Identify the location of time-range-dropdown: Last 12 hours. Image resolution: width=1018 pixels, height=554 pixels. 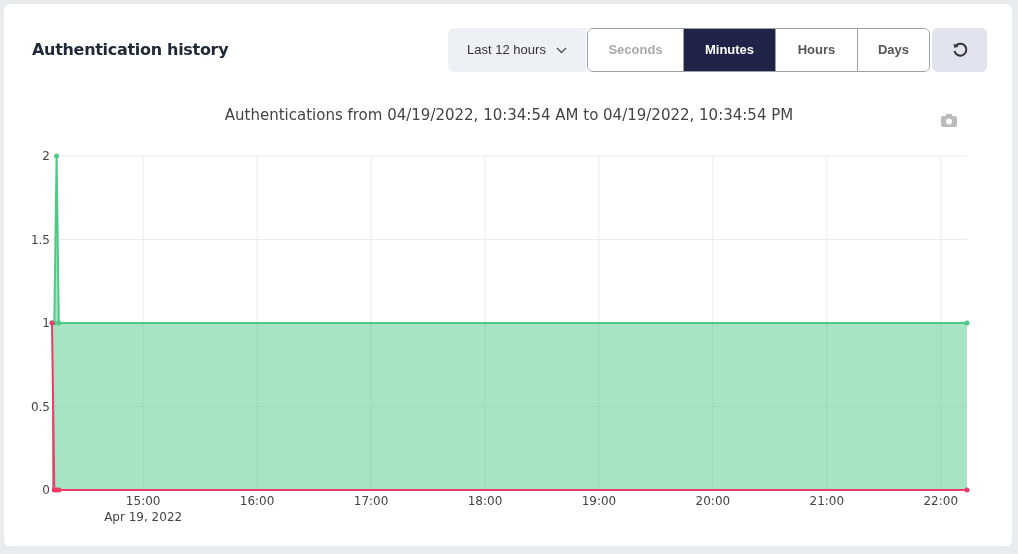
(517, 50).